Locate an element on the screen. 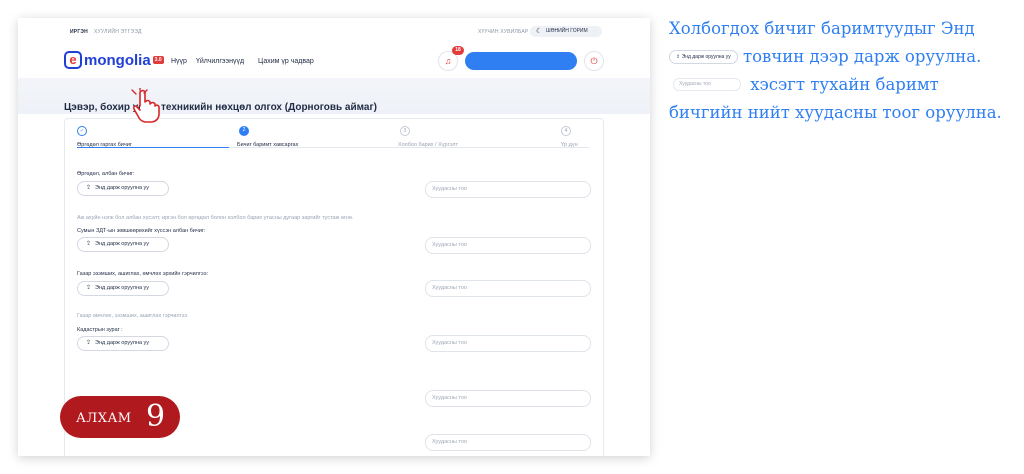  field-hint: Газар өмчлөх, эзэмших, ашиглах гэрчилгээ is located at coordinates (132, 316).